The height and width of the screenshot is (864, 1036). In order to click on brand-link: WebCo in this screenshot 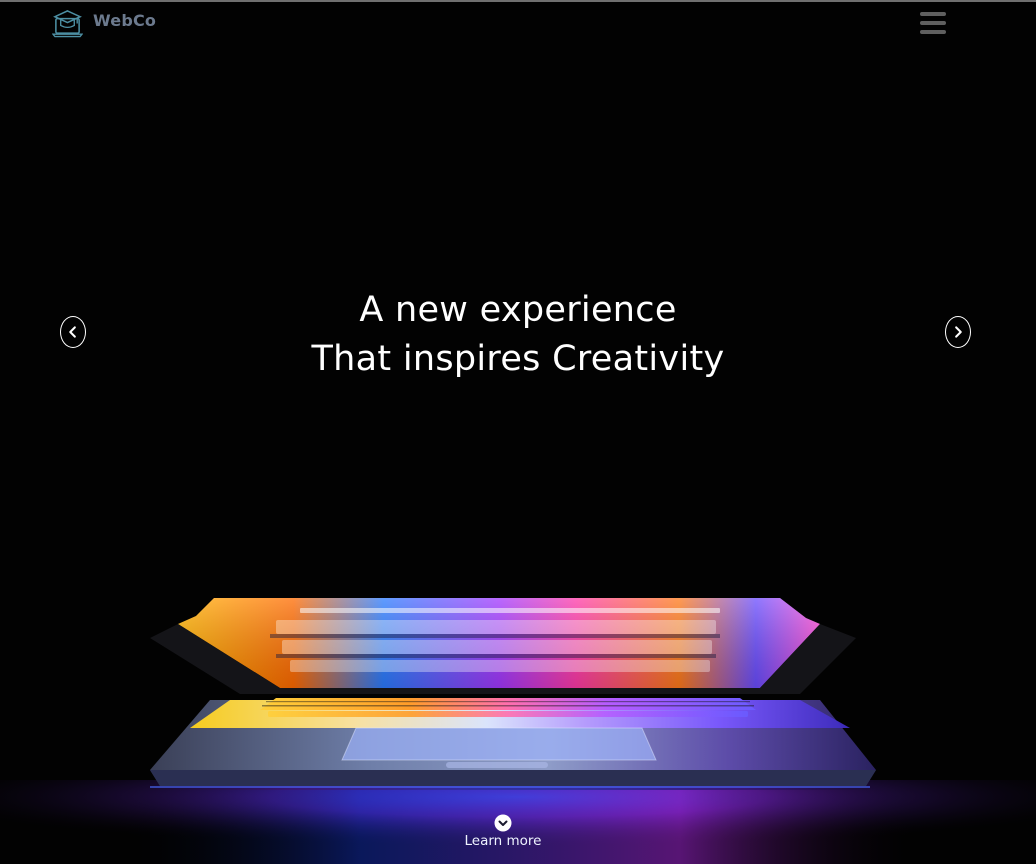, I will do `click(104, 23)`.